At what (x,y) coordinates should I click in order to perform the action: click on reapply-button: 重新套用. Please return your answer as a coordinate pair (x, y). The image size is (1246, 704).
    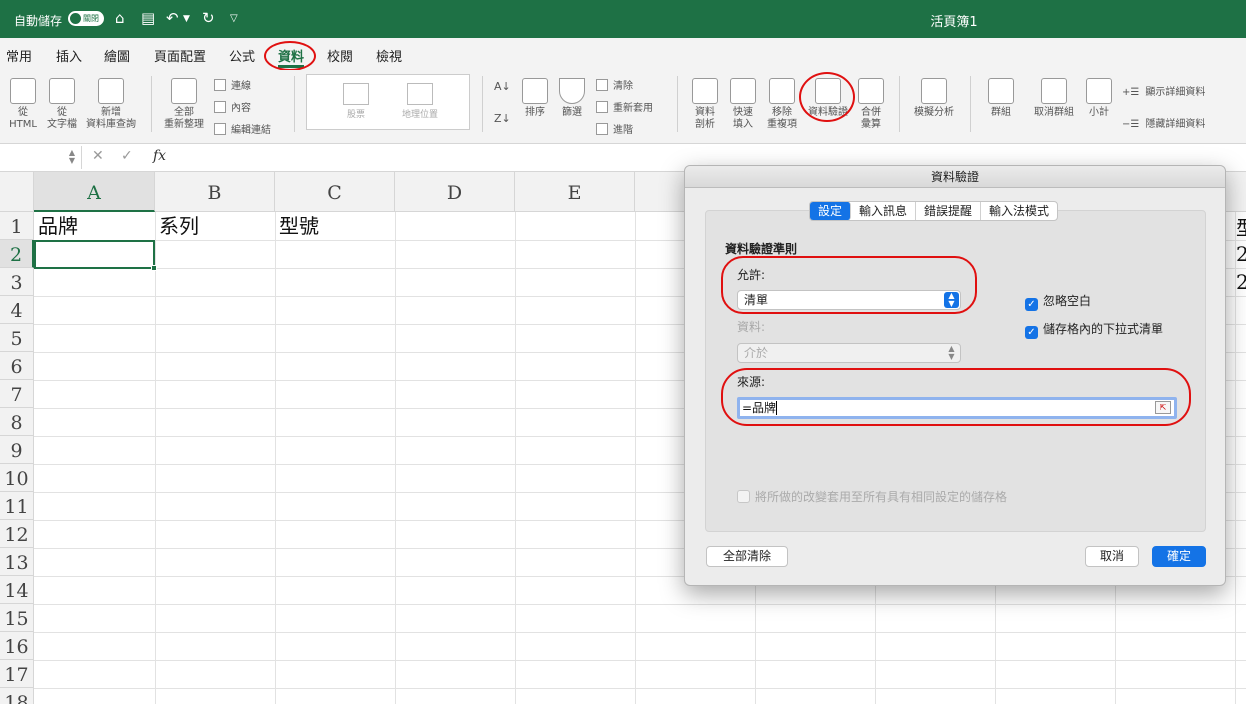
    Looking at the image, I should click on (624, 106).